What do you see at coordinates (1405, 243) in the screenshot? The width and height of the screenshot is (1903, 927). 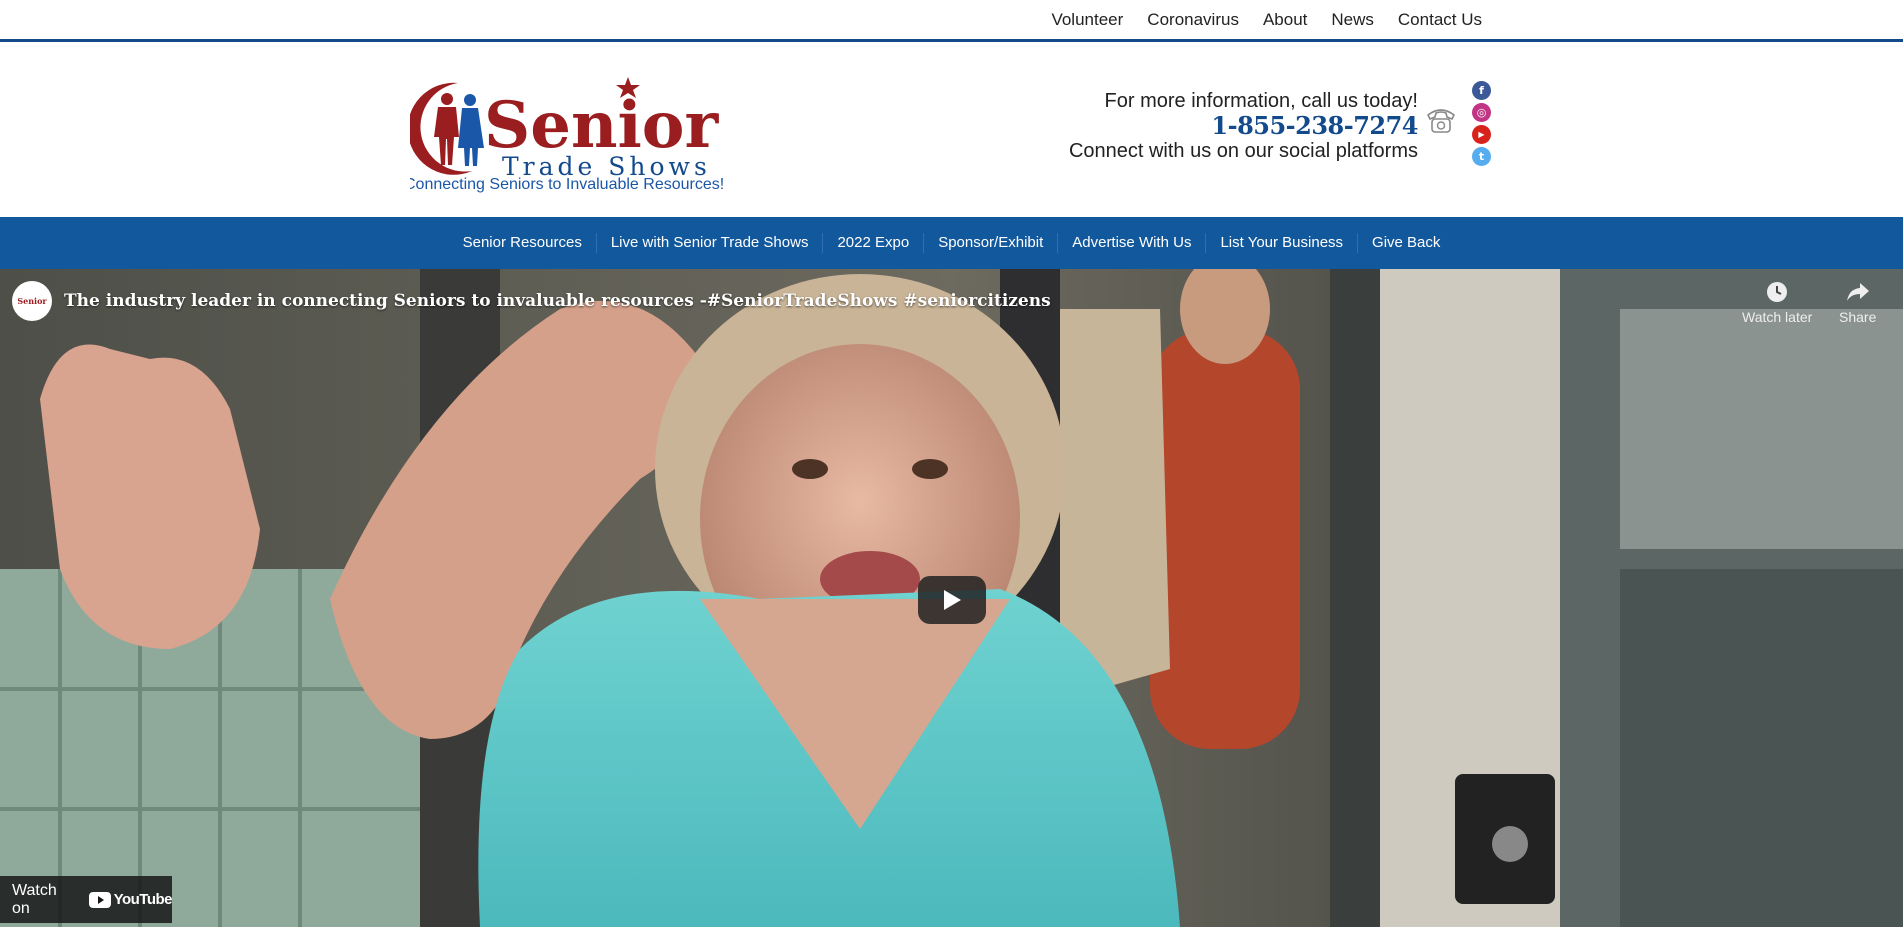 I see `nav-give-back: Give Back` at bounding box center [1405, 243].